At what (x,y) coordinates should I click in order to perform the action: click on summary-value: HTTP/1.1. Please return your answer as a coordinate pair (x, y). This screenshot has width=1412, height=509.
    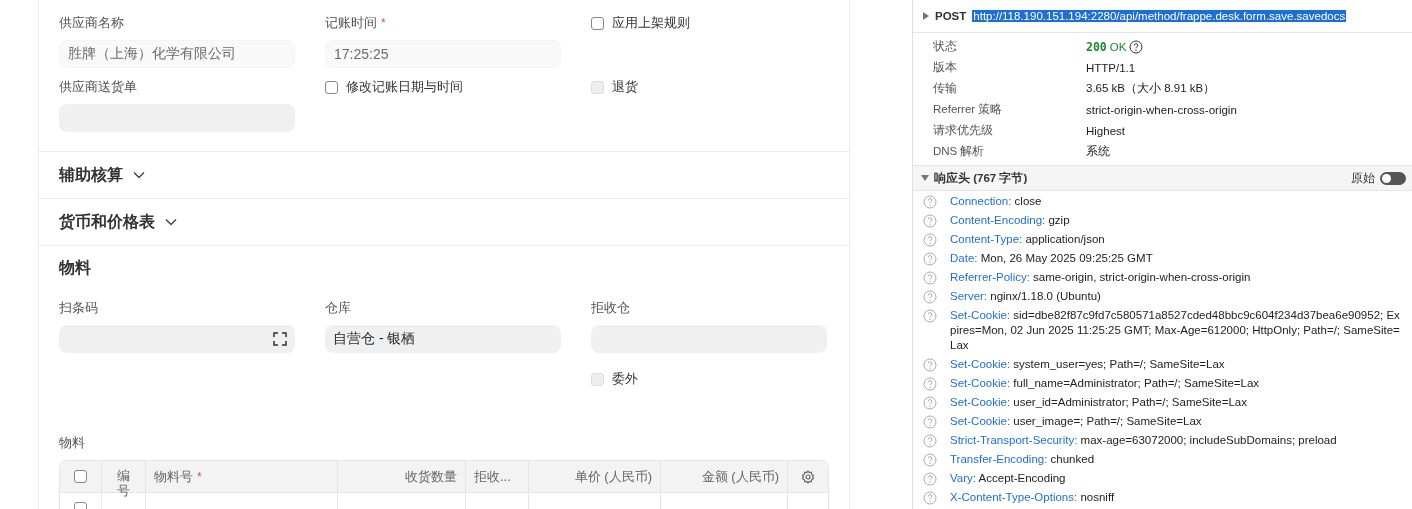
    Looking at the image, I should click on (1111, 67).